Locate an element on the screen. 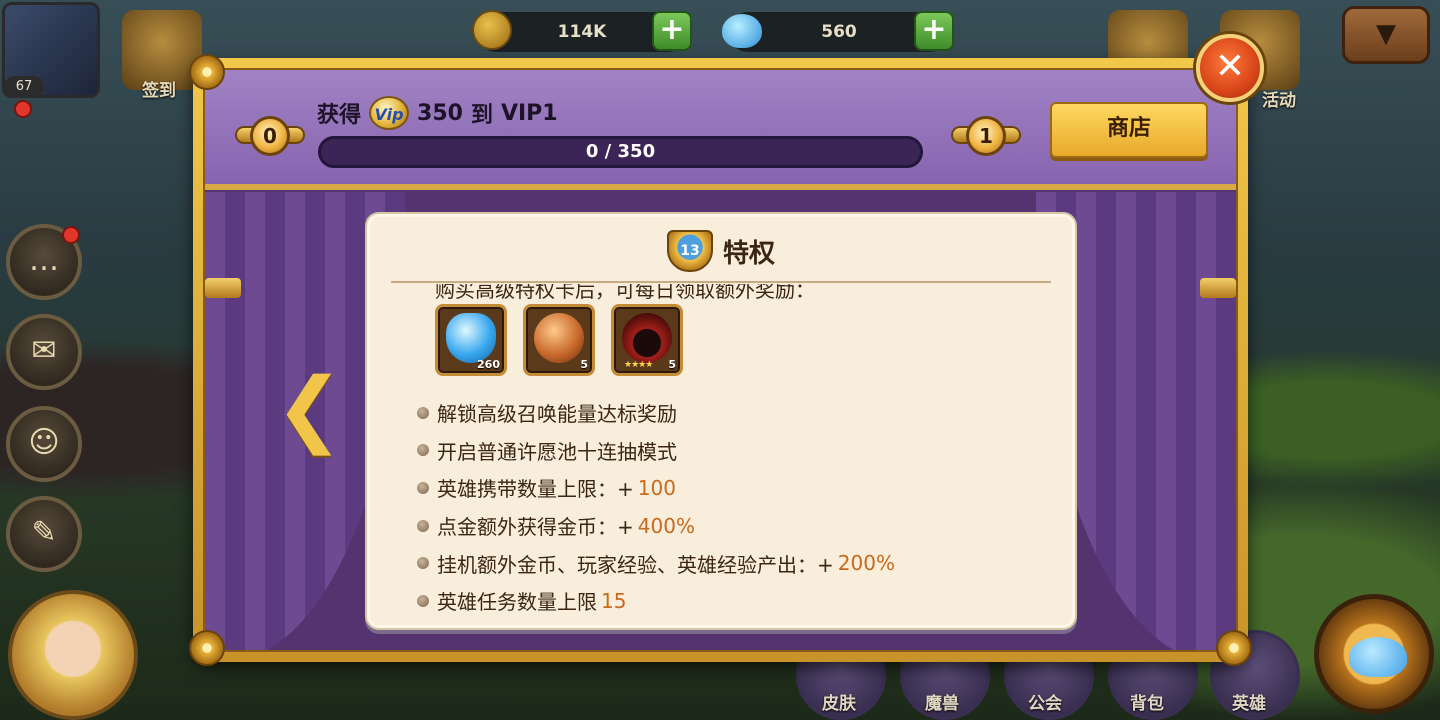  skins-label: 皮肤 is located at coordinates (839, 704).